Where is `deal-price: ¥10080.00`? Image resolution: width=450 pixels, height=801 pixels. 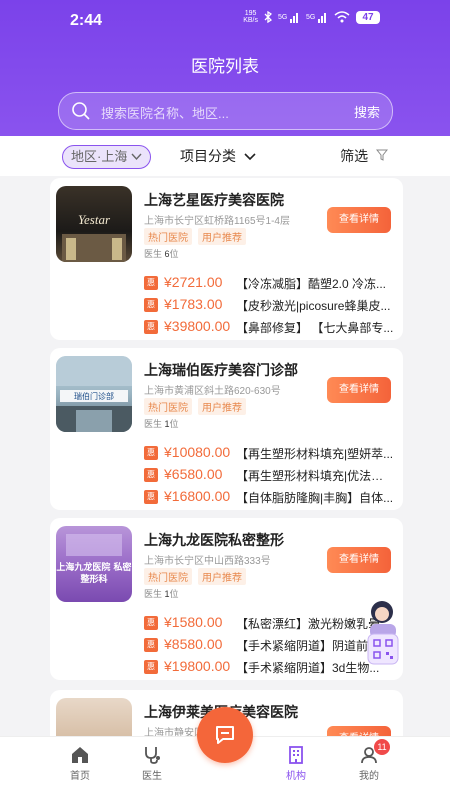 deal-price: ¥10080.00 is located at coordinates (197, 452).